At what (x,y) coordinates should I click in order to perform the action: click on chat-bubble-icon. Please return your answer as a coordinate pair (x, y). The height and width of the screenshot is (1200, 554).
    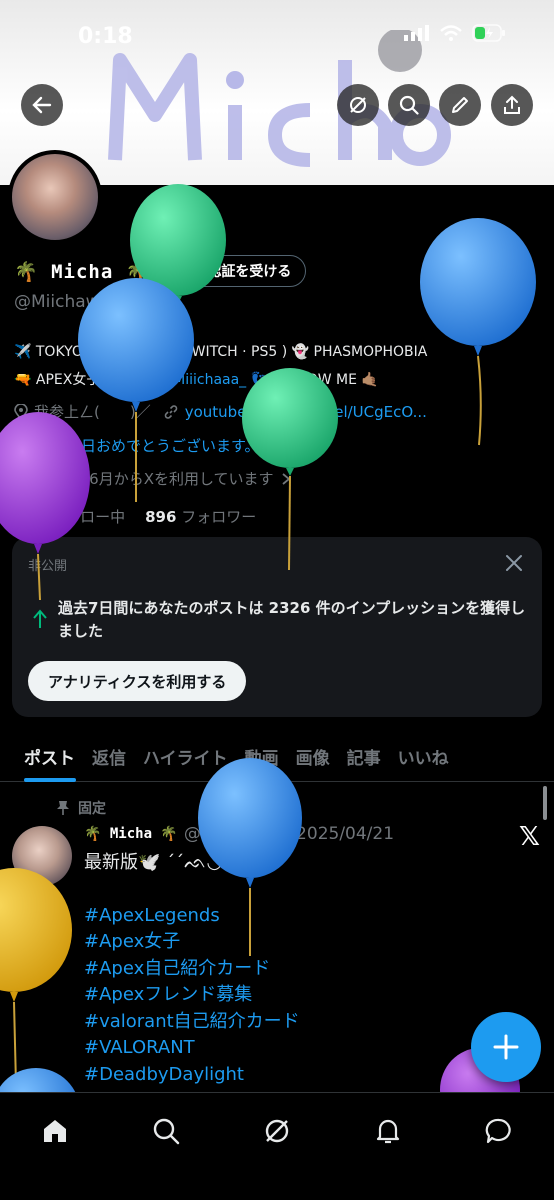
    Looking at the image, I should click on (498, 1131).